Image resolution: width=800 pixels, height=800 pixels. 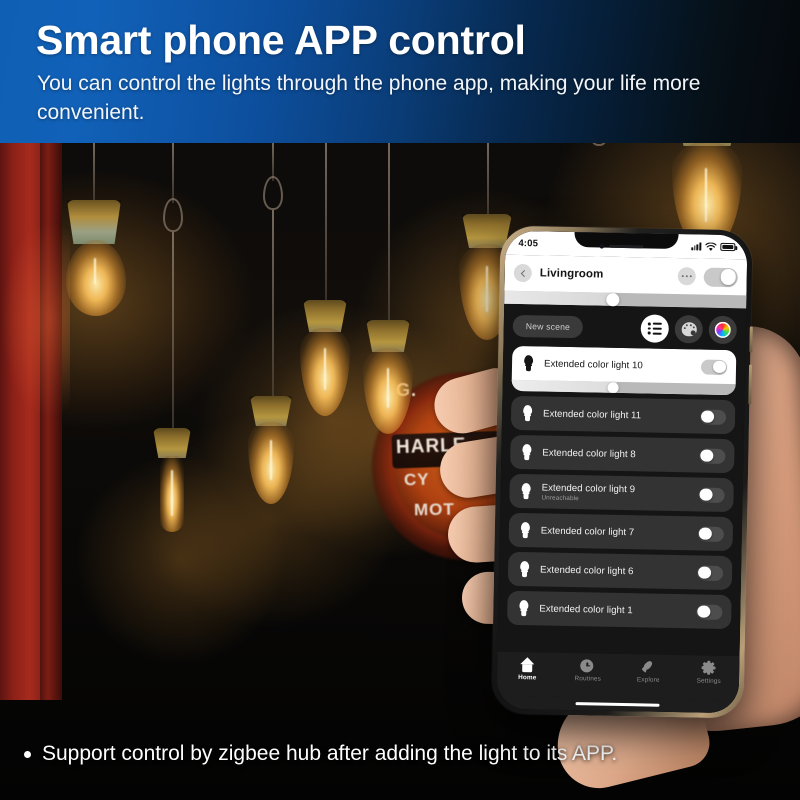 I want to click on gear-icon, so click(x=708, y=667).